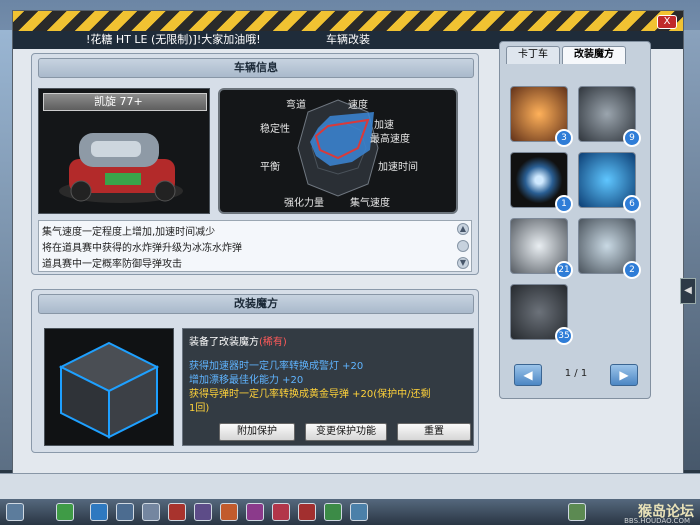 The height and width of the screenshot is (525, 700). I want to click on stat-label-accel: 加速, so click(384, 125).